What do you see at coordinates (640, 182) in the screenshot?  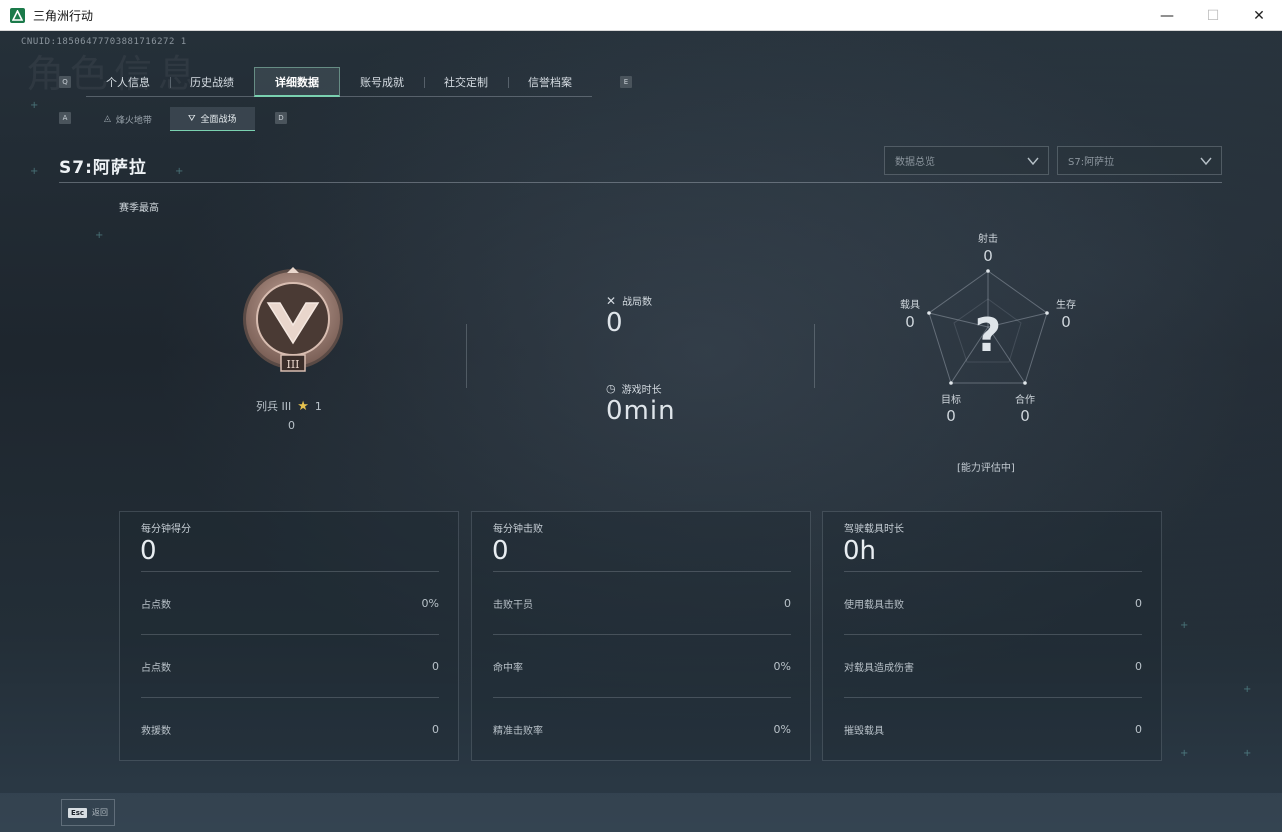 I see `season-divider` at bounding box center [640, 182].